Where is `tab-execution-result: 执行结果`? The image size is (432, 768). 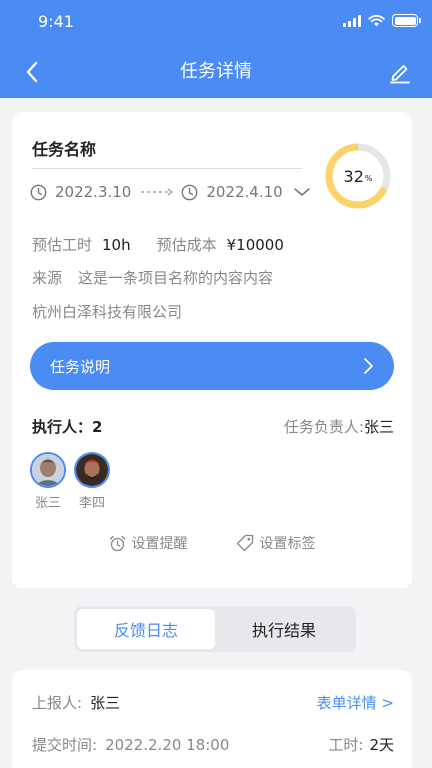
tab-execution-result: 执行结果 is located at coordinates (284, 629).